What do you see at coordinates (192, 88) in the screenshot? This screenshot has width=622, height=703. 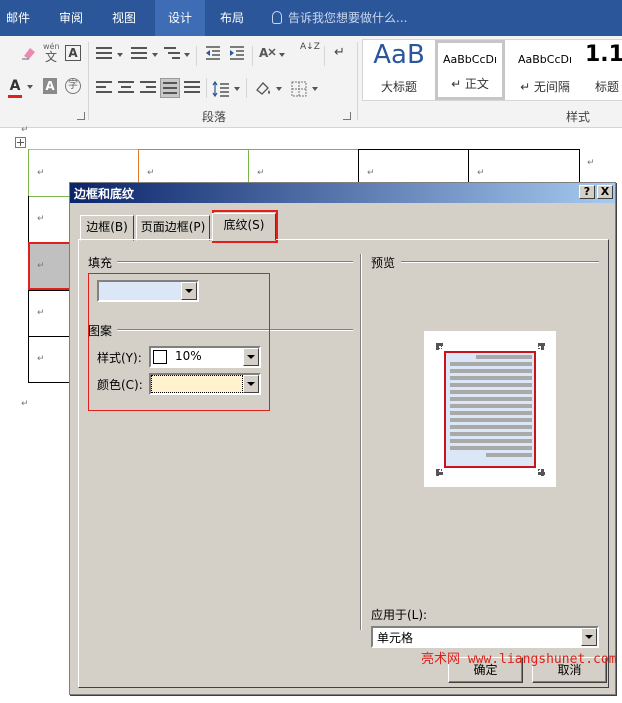 I see `distributed-icon` at bounding box center [192, 88].